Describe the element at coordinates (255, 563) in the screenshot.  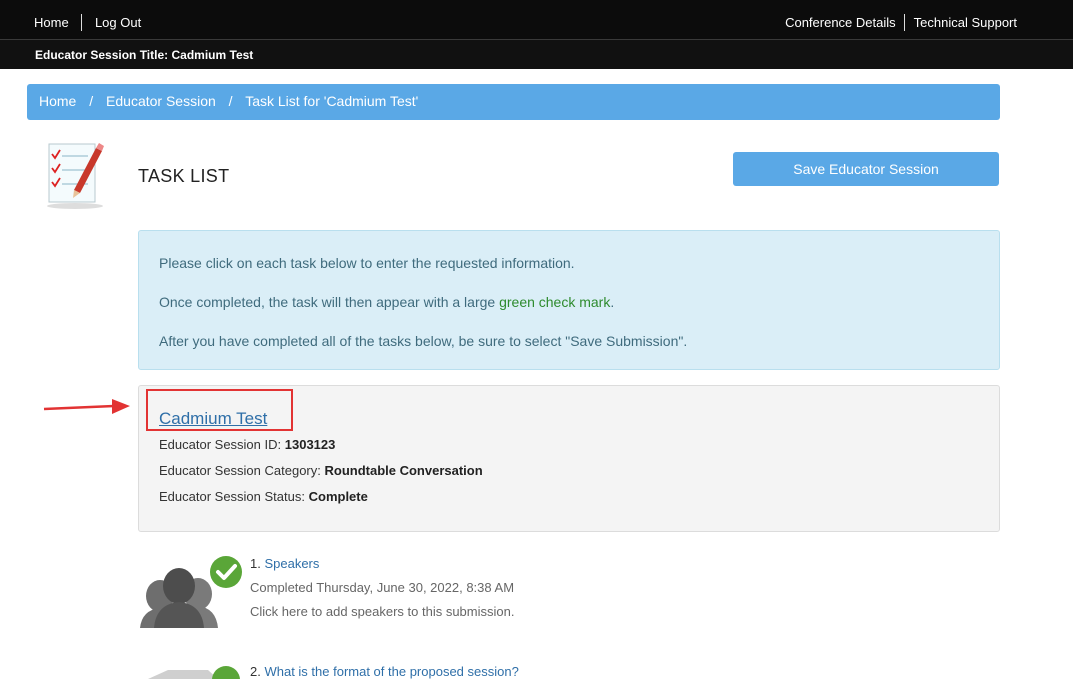
I see `task-number: 1.` at that location.